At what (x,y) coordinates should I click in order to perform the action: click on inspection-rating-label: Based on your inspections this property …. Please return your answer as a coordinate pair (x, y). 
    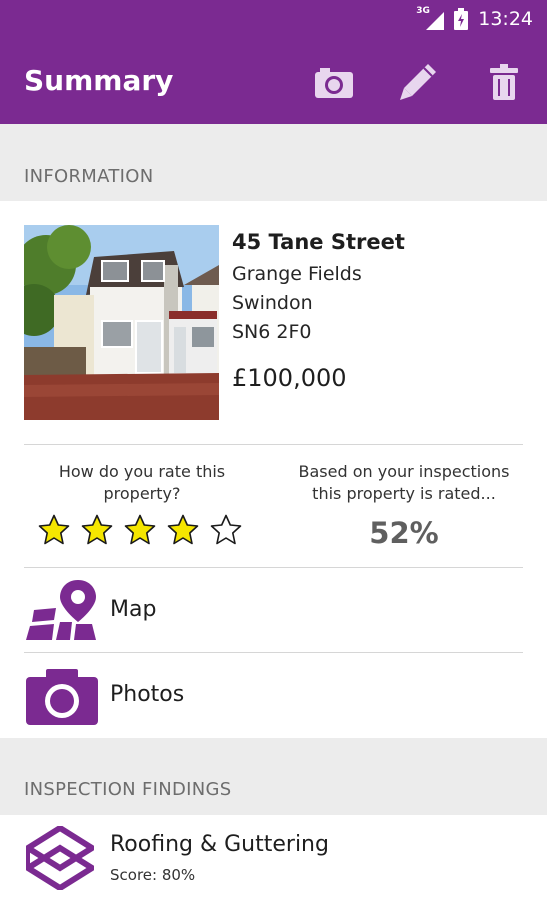
    Looking at the image, I should click on (404, 482).